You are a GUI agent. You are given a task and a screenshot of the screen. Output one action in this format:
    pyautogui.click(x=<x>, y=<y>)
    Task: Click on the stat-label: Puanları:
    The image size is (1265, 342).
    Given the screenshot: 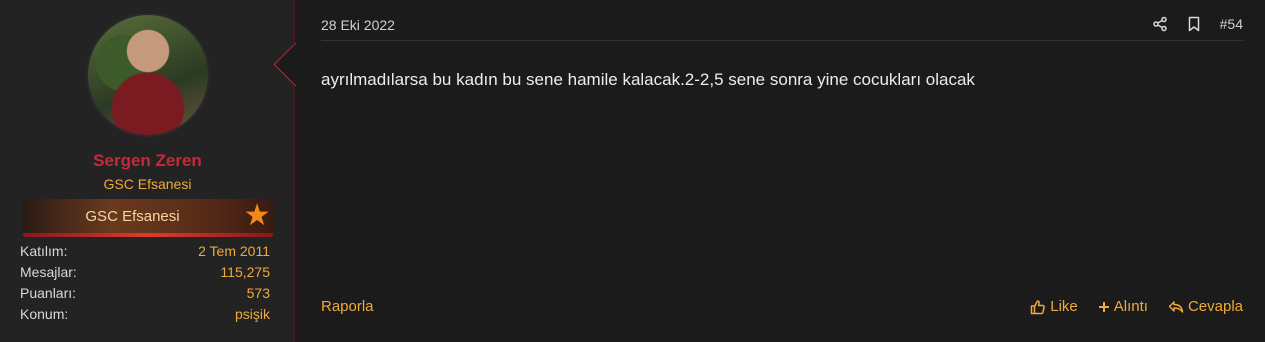 What is the action you would take?
    pyautogui.click(x=48, y=293)
    